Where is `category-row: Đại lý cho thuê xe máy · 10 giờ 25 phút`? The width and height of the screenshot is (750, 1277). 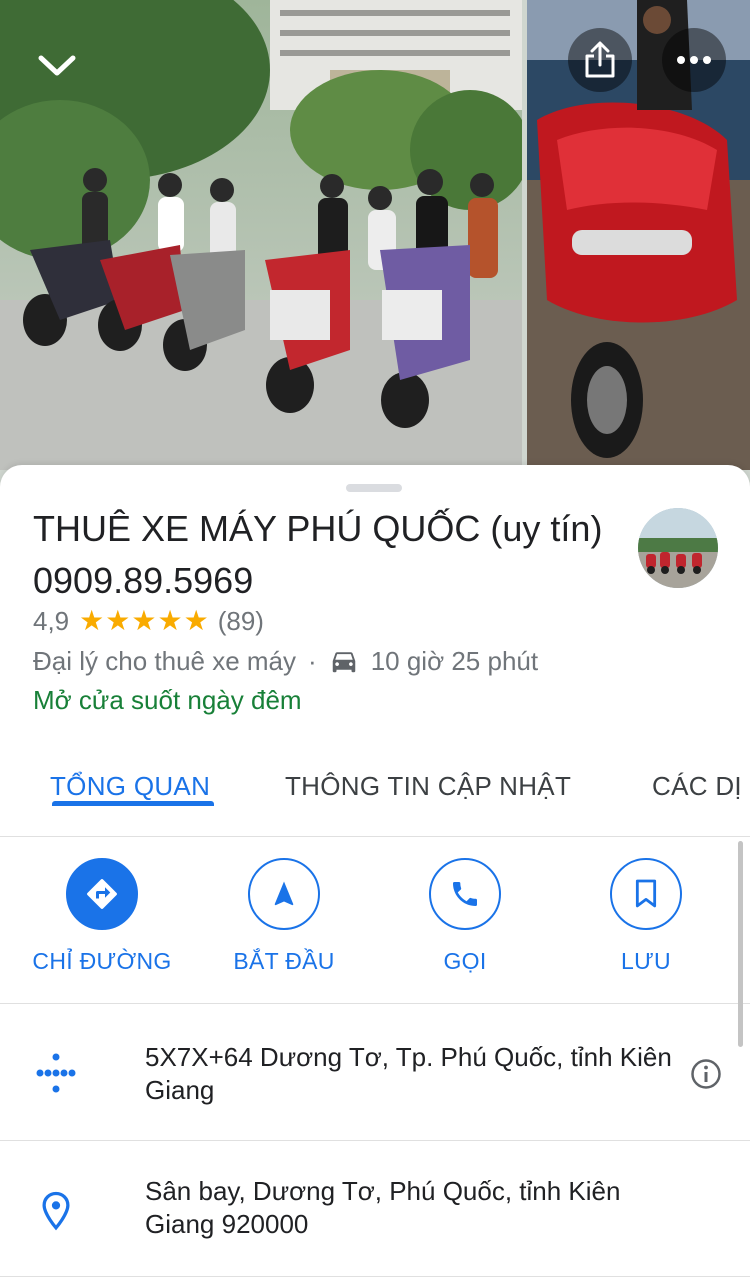
category-row: Đại lý cho thuê xe máy · 10 giờ 25 phút is located at coordinates (285, 661).